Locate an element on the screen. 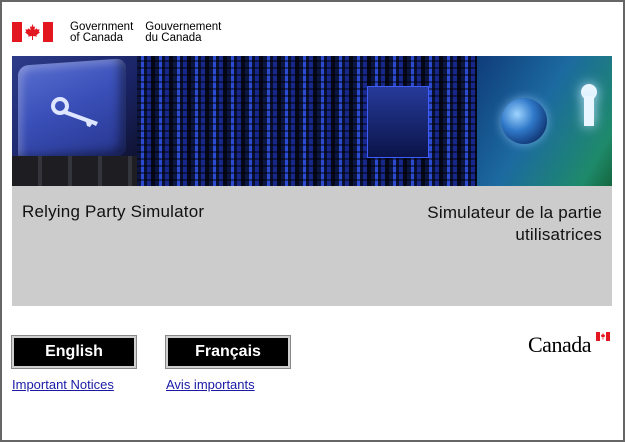 This screenshot has height=442, width=625. english-button: English is located at coordinates (74, 352).